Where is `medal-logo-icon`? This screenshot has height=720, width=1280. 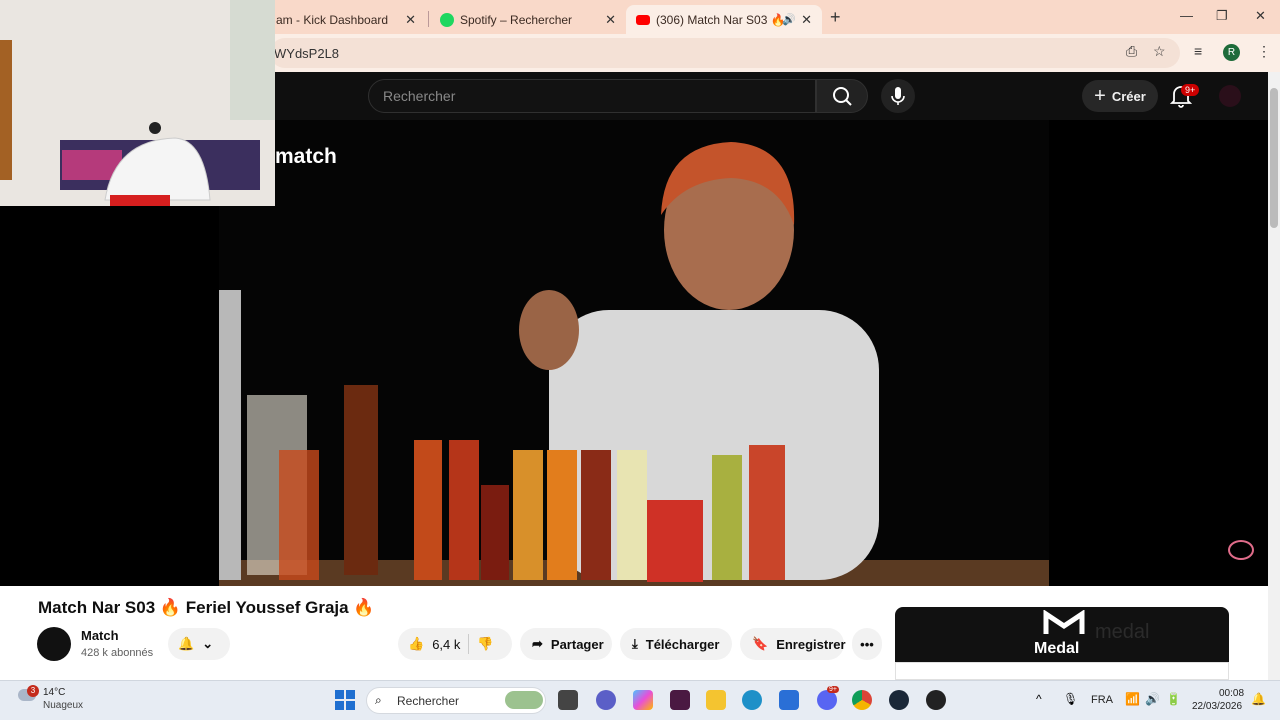 medal-logo-icon is located at coordinates (1064, 622).